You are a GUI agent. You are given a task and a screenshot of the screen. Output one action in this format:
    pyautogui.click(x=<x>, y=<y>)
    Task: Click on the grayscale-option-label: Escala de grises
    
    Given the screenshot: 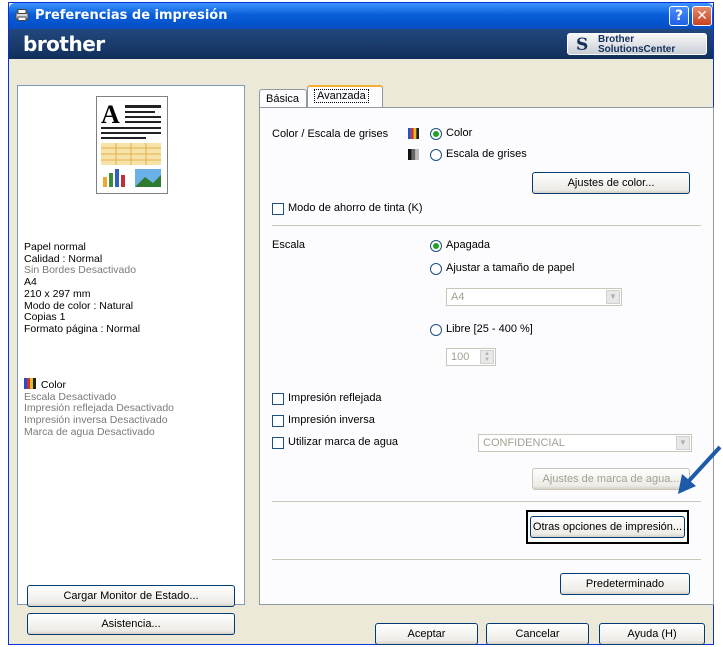 What is the action you would take?
    pyautogui.click(x=486, y=154)
    